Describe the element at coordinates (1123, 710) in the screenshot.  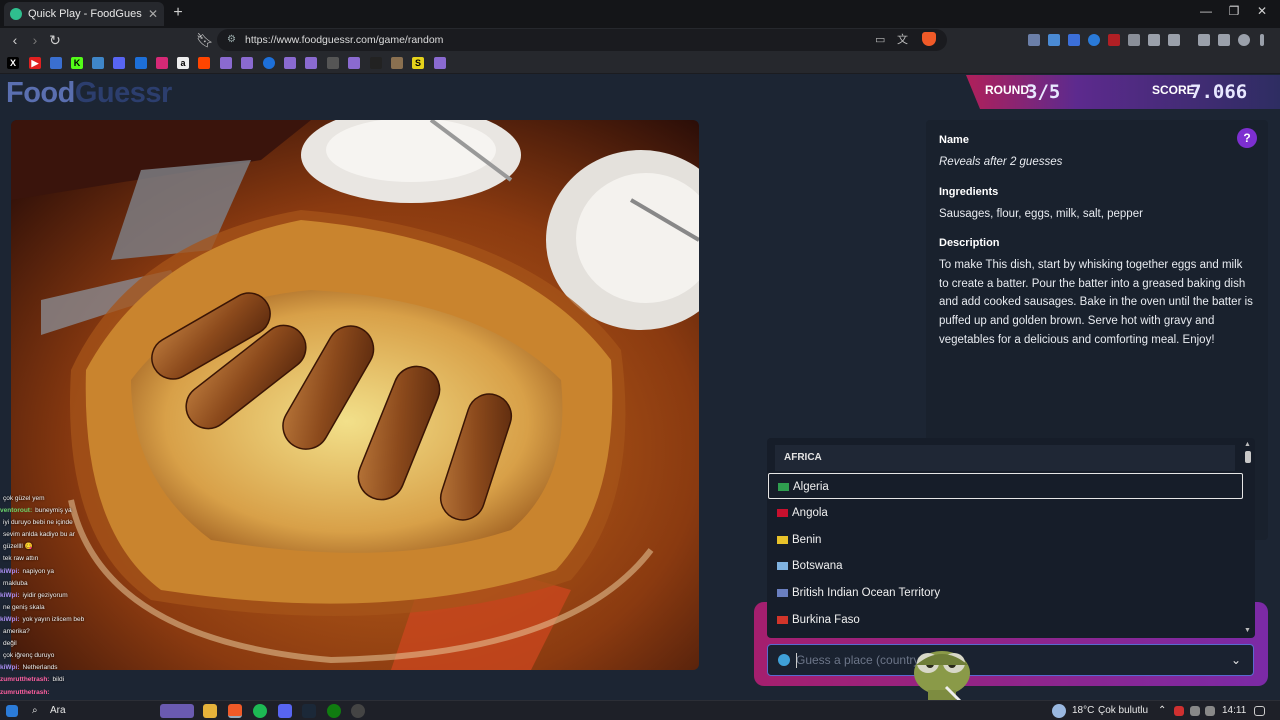
I see `weather-desc: Çok bulutlu` at that location.